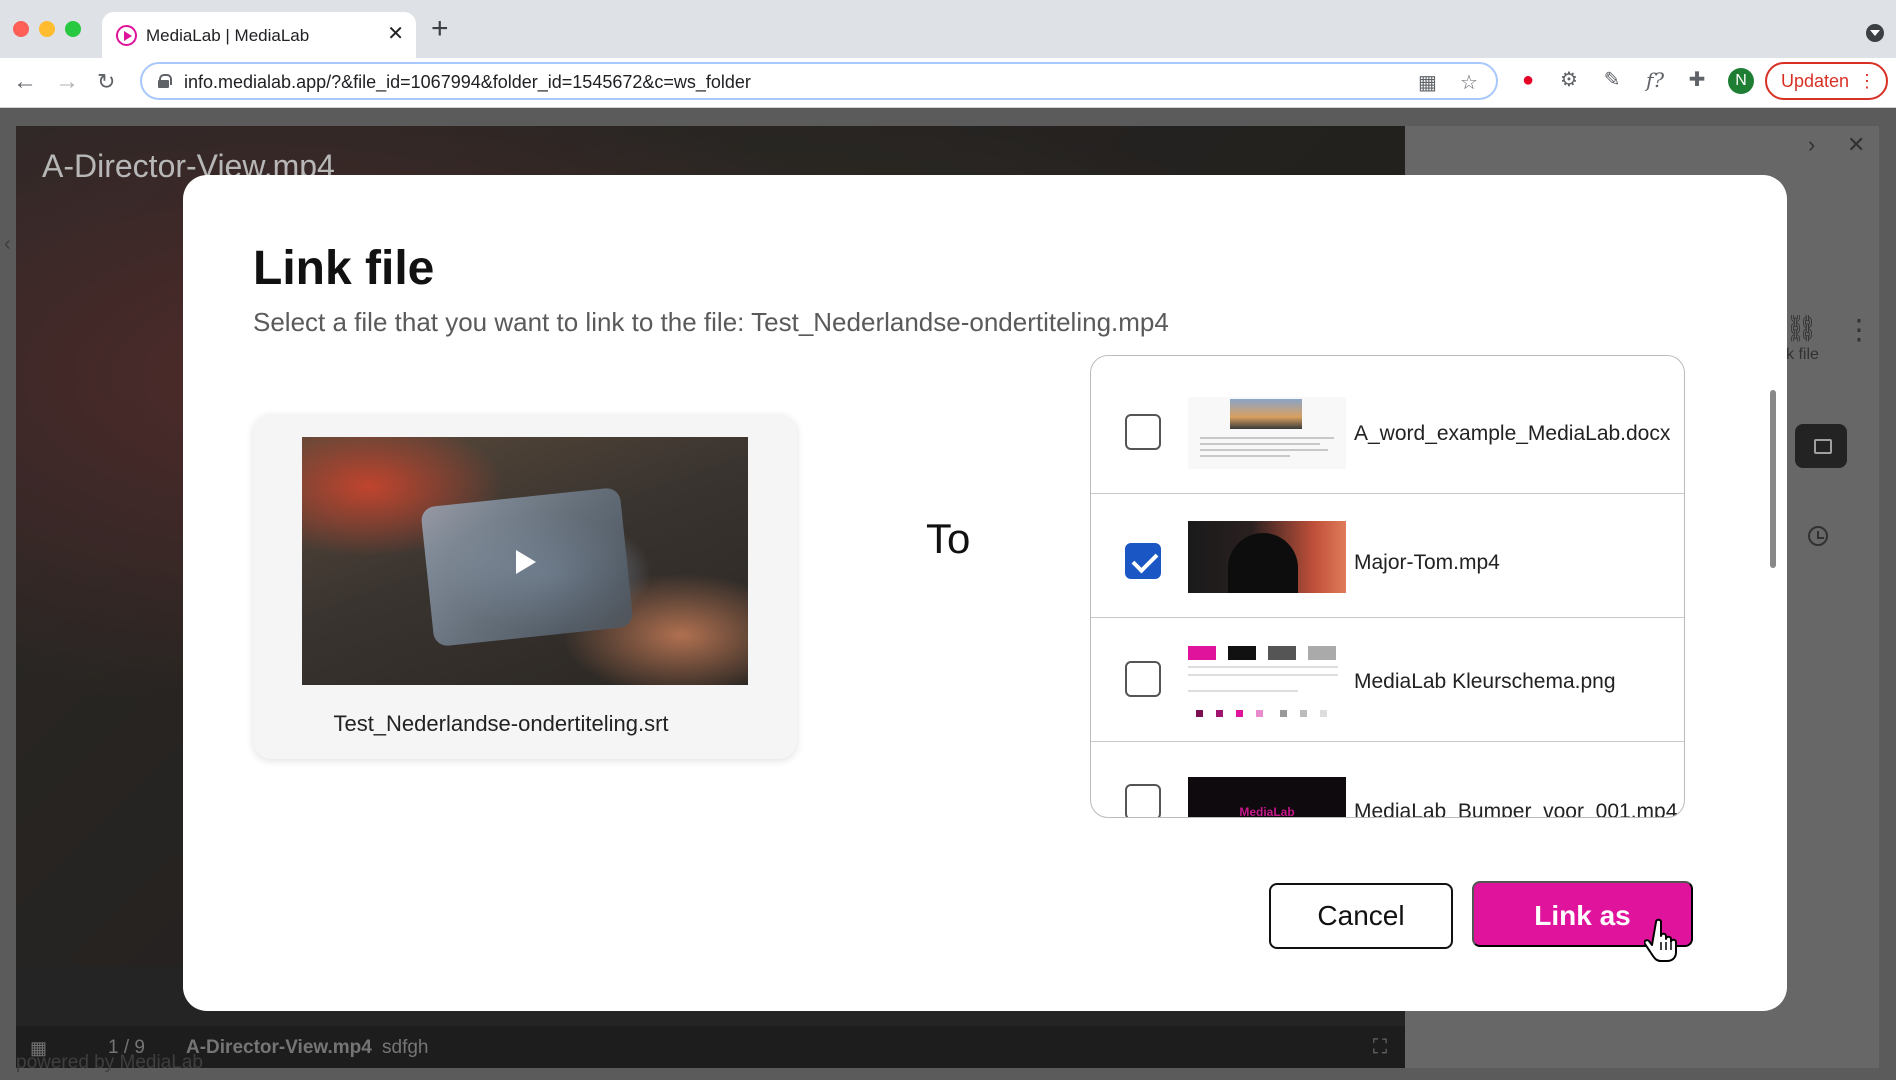 The height and width of the screenshot is (1080, 1896). Describe the element at coordinates (1263, 563) in the screenshot. I see `thumbnail-subject` at that location.